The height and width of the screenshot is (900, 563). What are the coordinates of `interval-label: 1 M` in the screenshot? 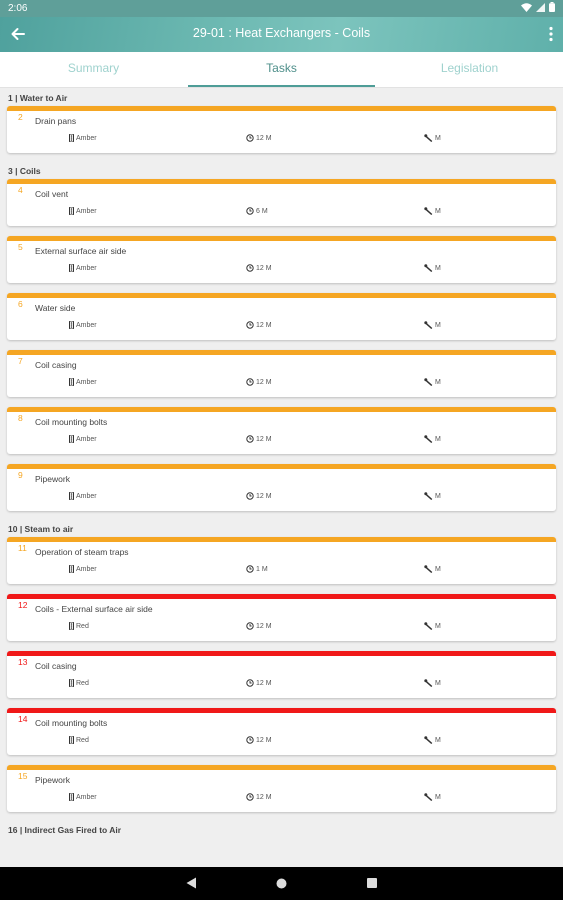 It's located at (262, 569).